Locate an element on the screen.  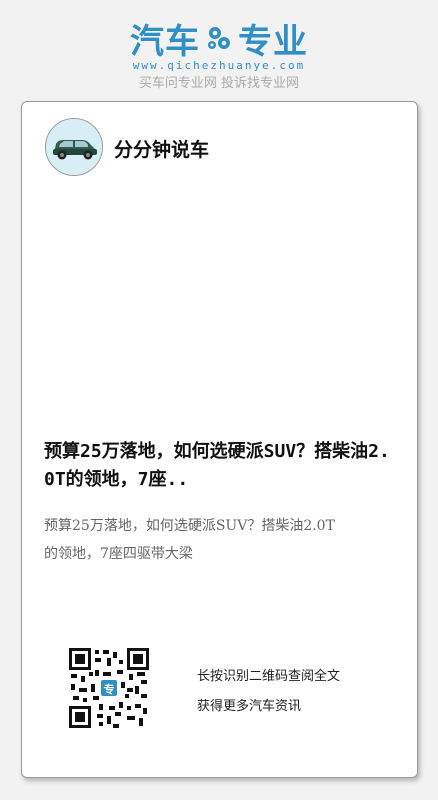
gear-icon is located at coordinates (219, 38).